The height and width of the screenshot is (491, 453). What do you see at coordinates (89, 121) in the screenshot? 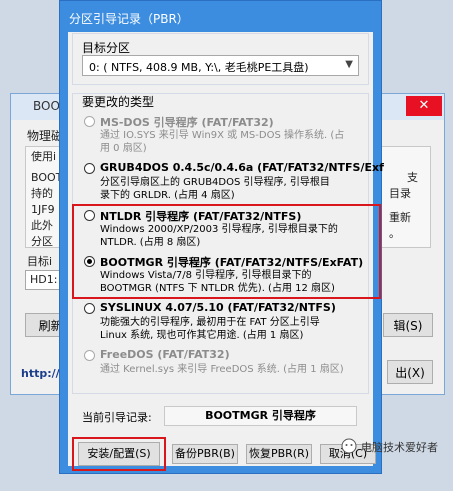
I see `radio-msdos` at bounding box center [89, 121].